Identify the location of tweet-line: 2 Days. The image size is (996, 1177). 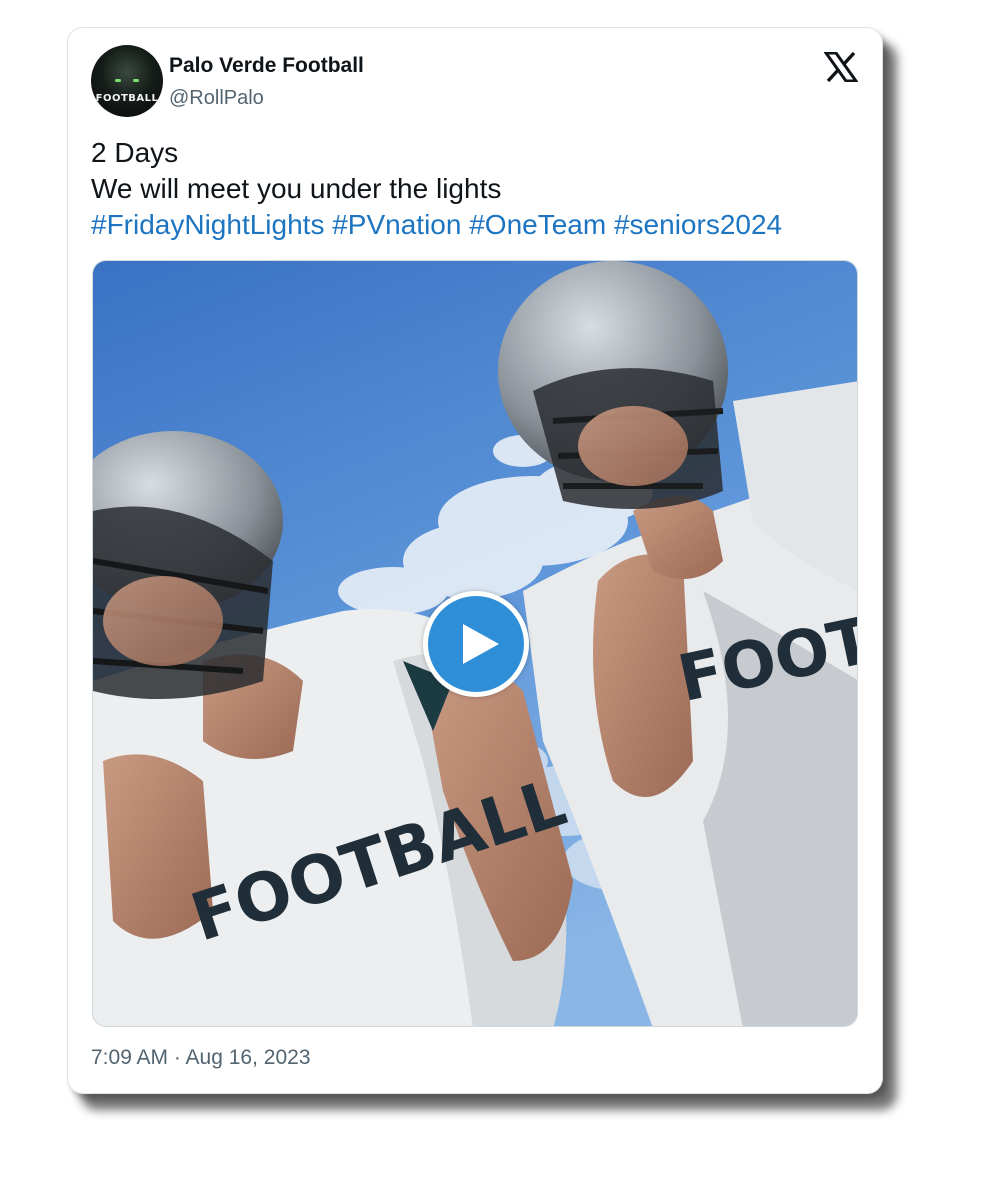
(135, 152).